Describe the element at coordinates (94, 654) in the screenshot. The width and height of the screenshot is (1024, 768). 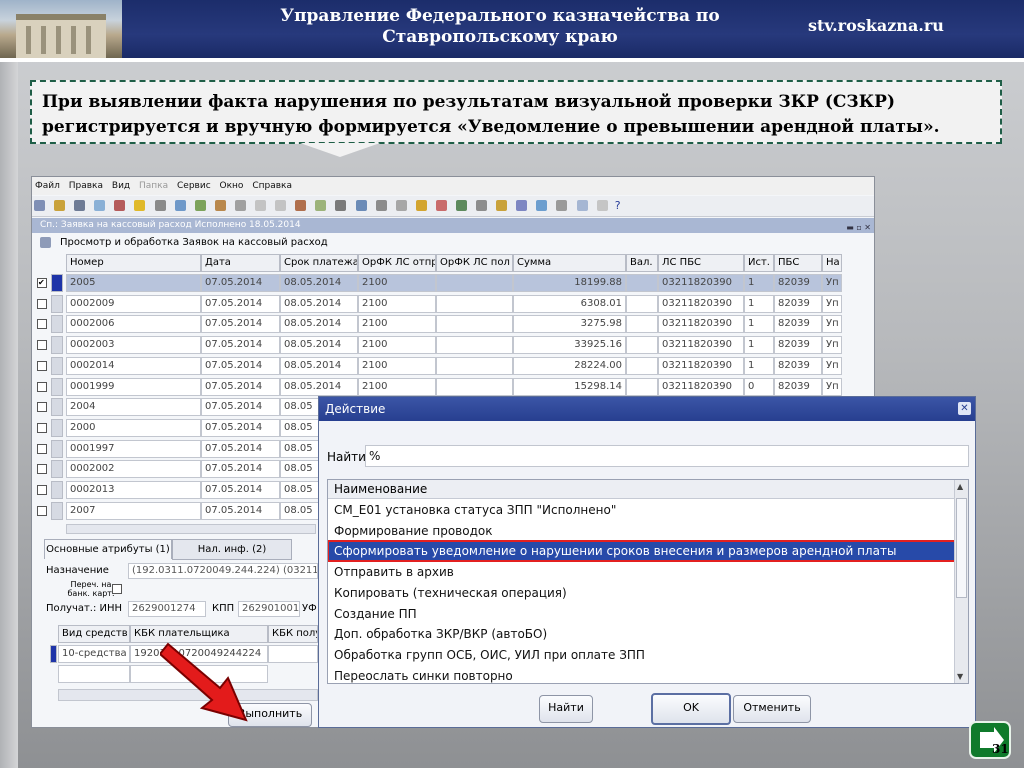
I see `sub-cell-fund: 10-средства` at that location.